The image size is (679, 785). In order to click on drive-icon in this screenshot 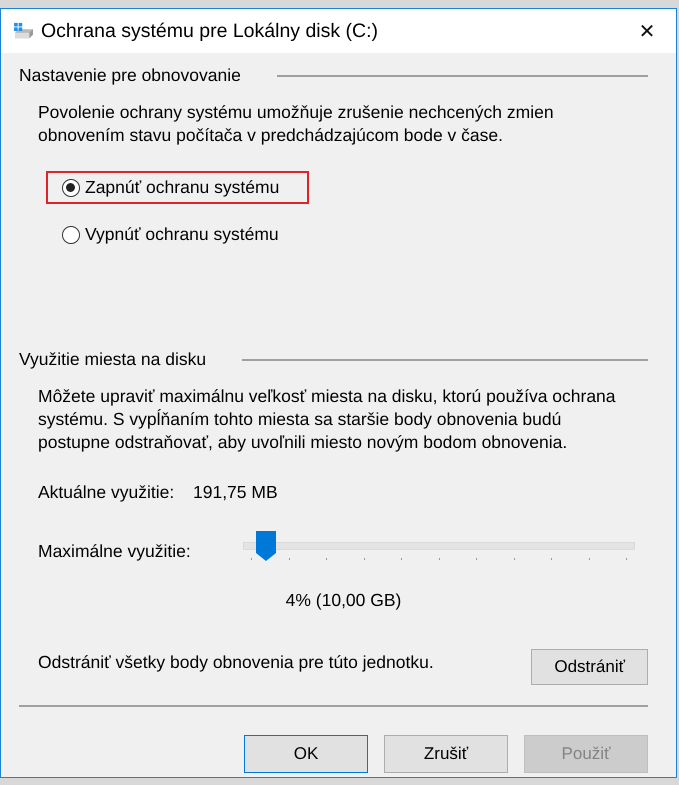, I will do `click(24, 31)`.